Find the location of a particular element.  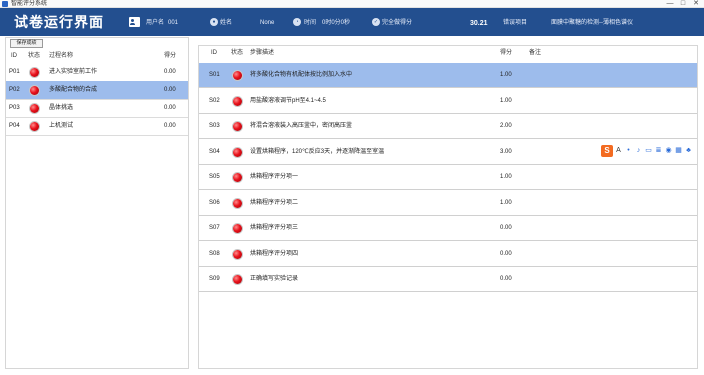

process-row-selected: P02 多酸配合物的合成 0.00 is located at coordinates (97, 90).